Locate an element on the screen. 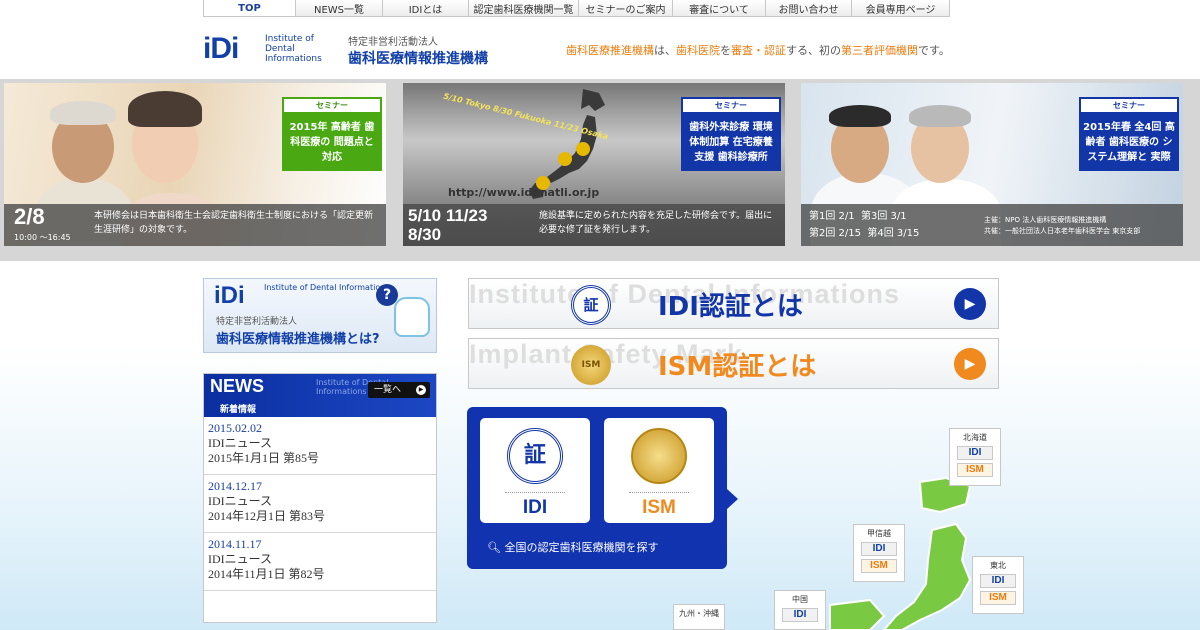 The height and width of the screenshot is (630, 1200). news-date: 2014.11.17 is located at coordinates (320, 544).